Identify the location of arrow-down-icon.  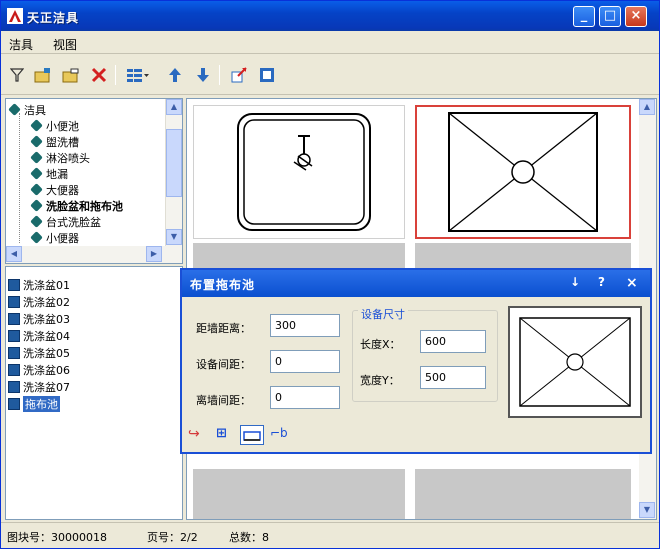
(203, 75).